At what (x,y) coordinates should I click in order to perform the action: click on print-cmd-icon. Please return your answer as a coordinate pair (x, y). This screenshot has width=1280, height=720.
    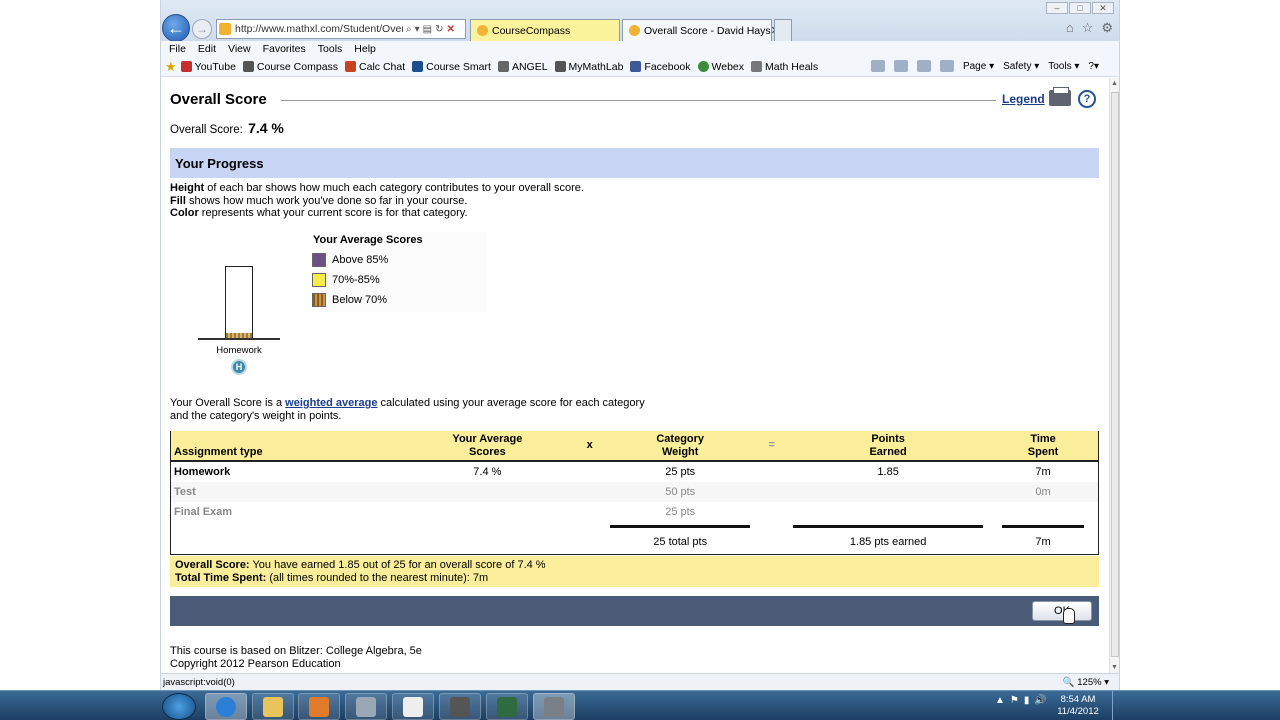
    Looking at the image, I should click on (946, 66).